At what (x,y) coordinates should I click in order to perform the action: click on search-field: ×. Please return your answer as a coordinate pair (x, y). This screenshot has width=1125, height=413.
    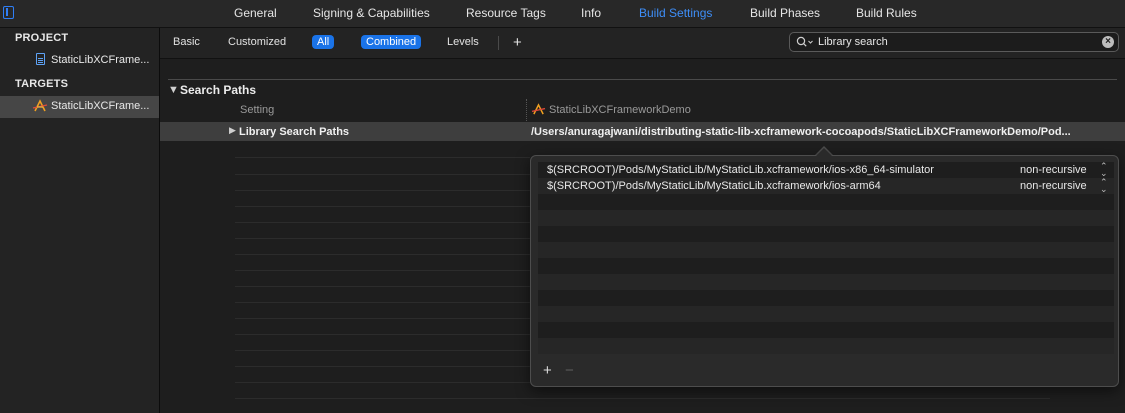
    Looking at the image, I should click on (954, 42).